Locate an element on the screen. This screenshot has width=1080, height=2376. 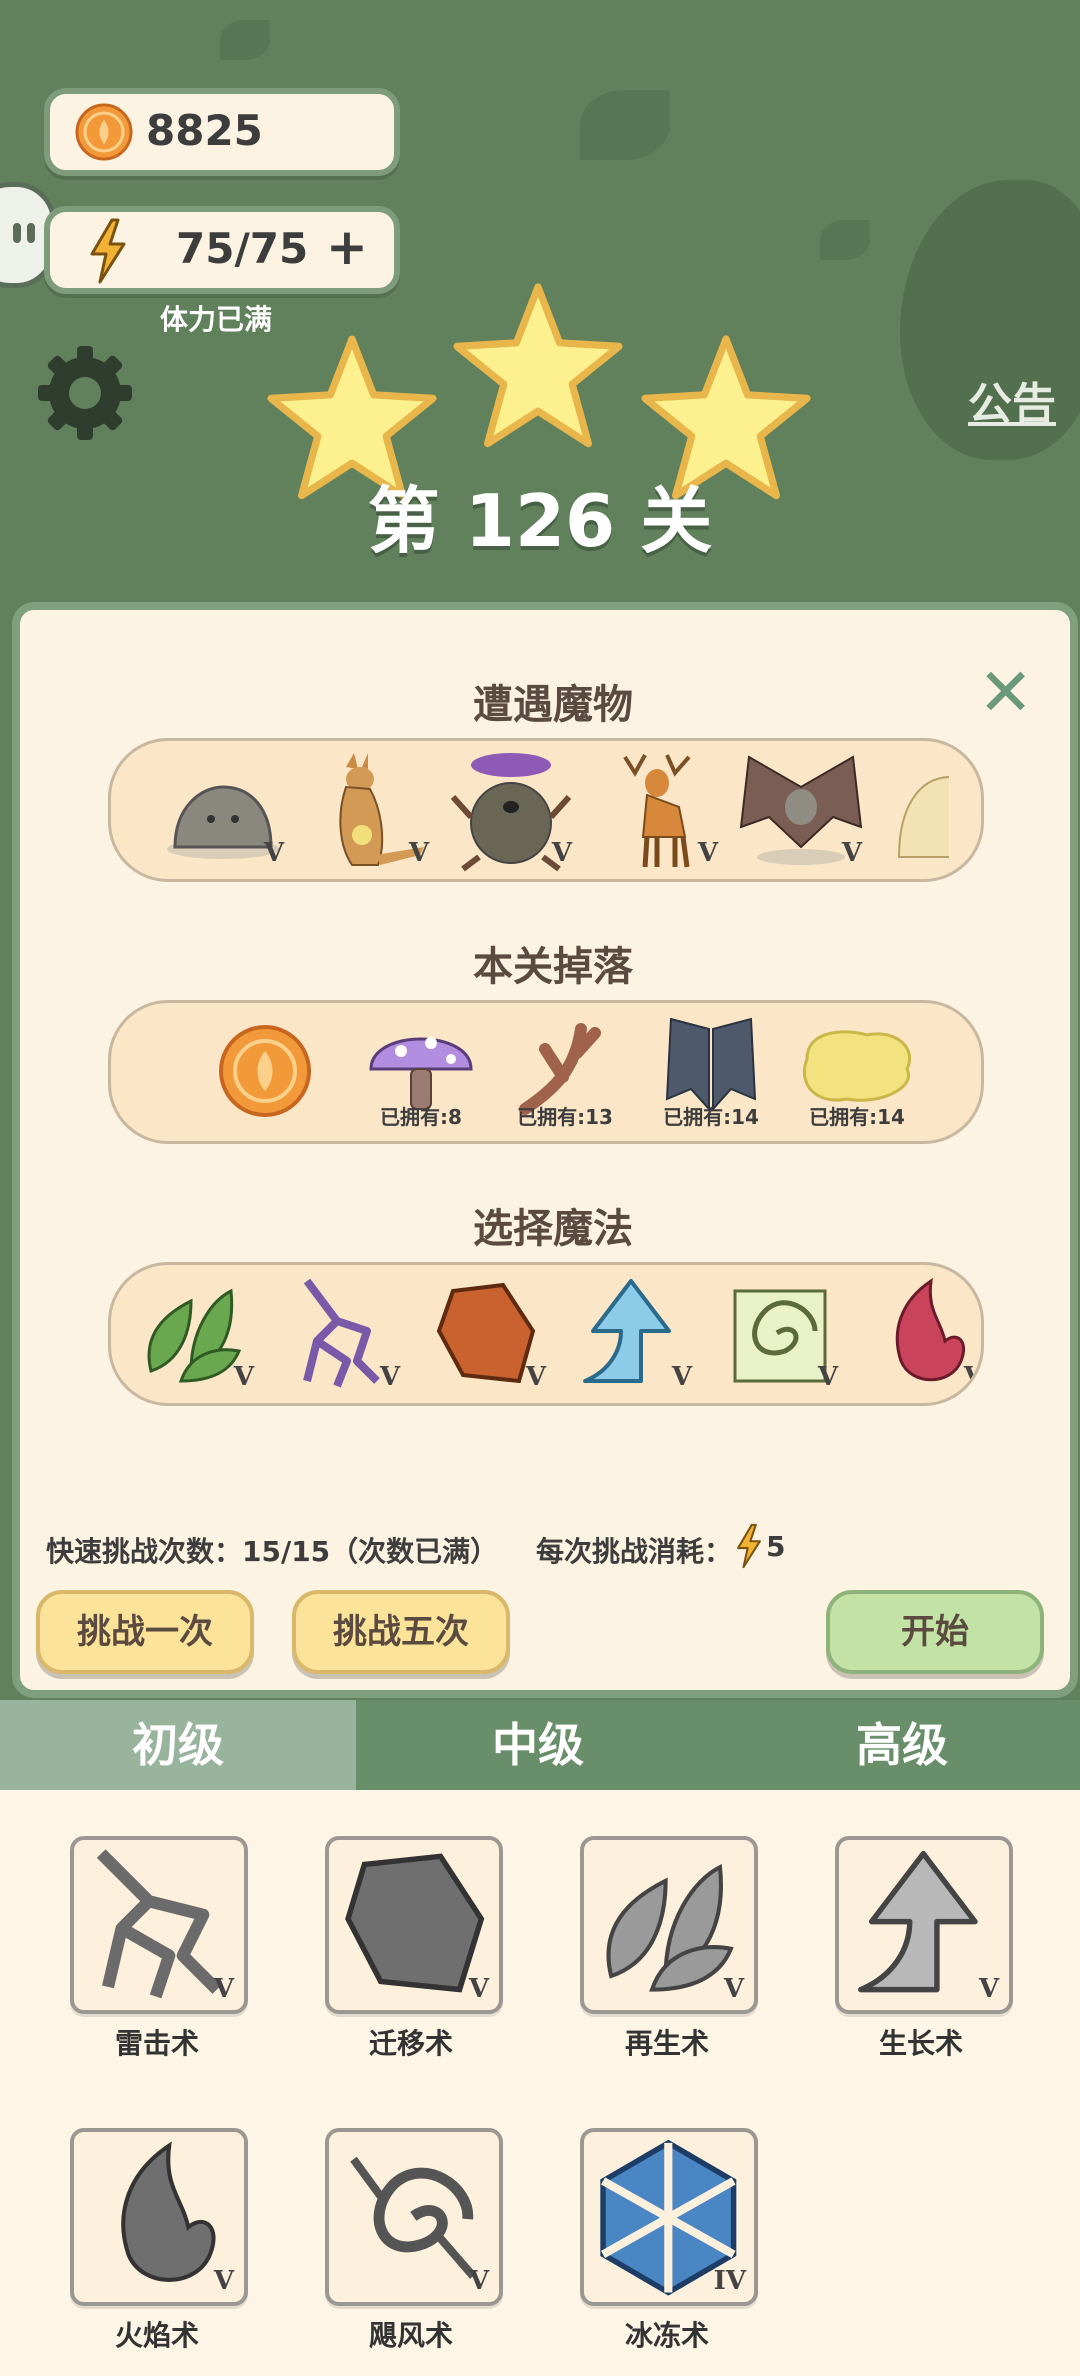
magic-growth: V is located at coordinates (631, 1333).